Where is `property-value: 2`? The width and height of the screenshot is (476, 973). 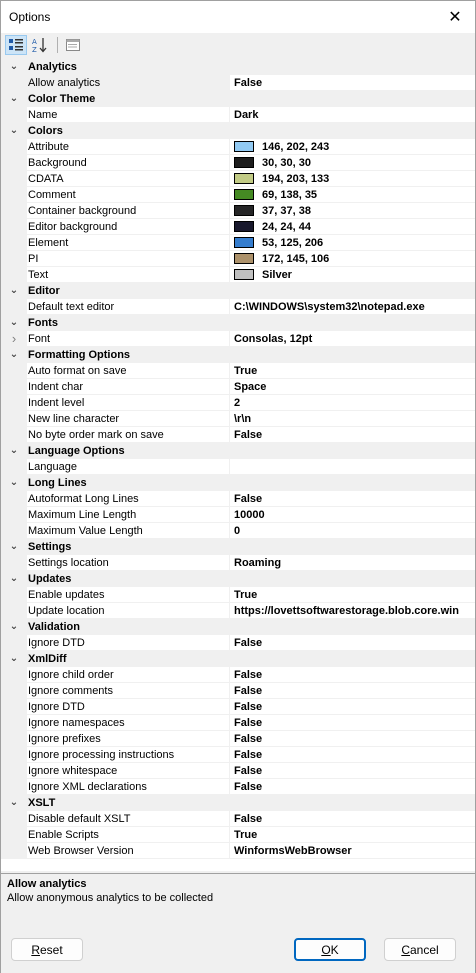
property-value: 2 is located at coordinates (352, 403).